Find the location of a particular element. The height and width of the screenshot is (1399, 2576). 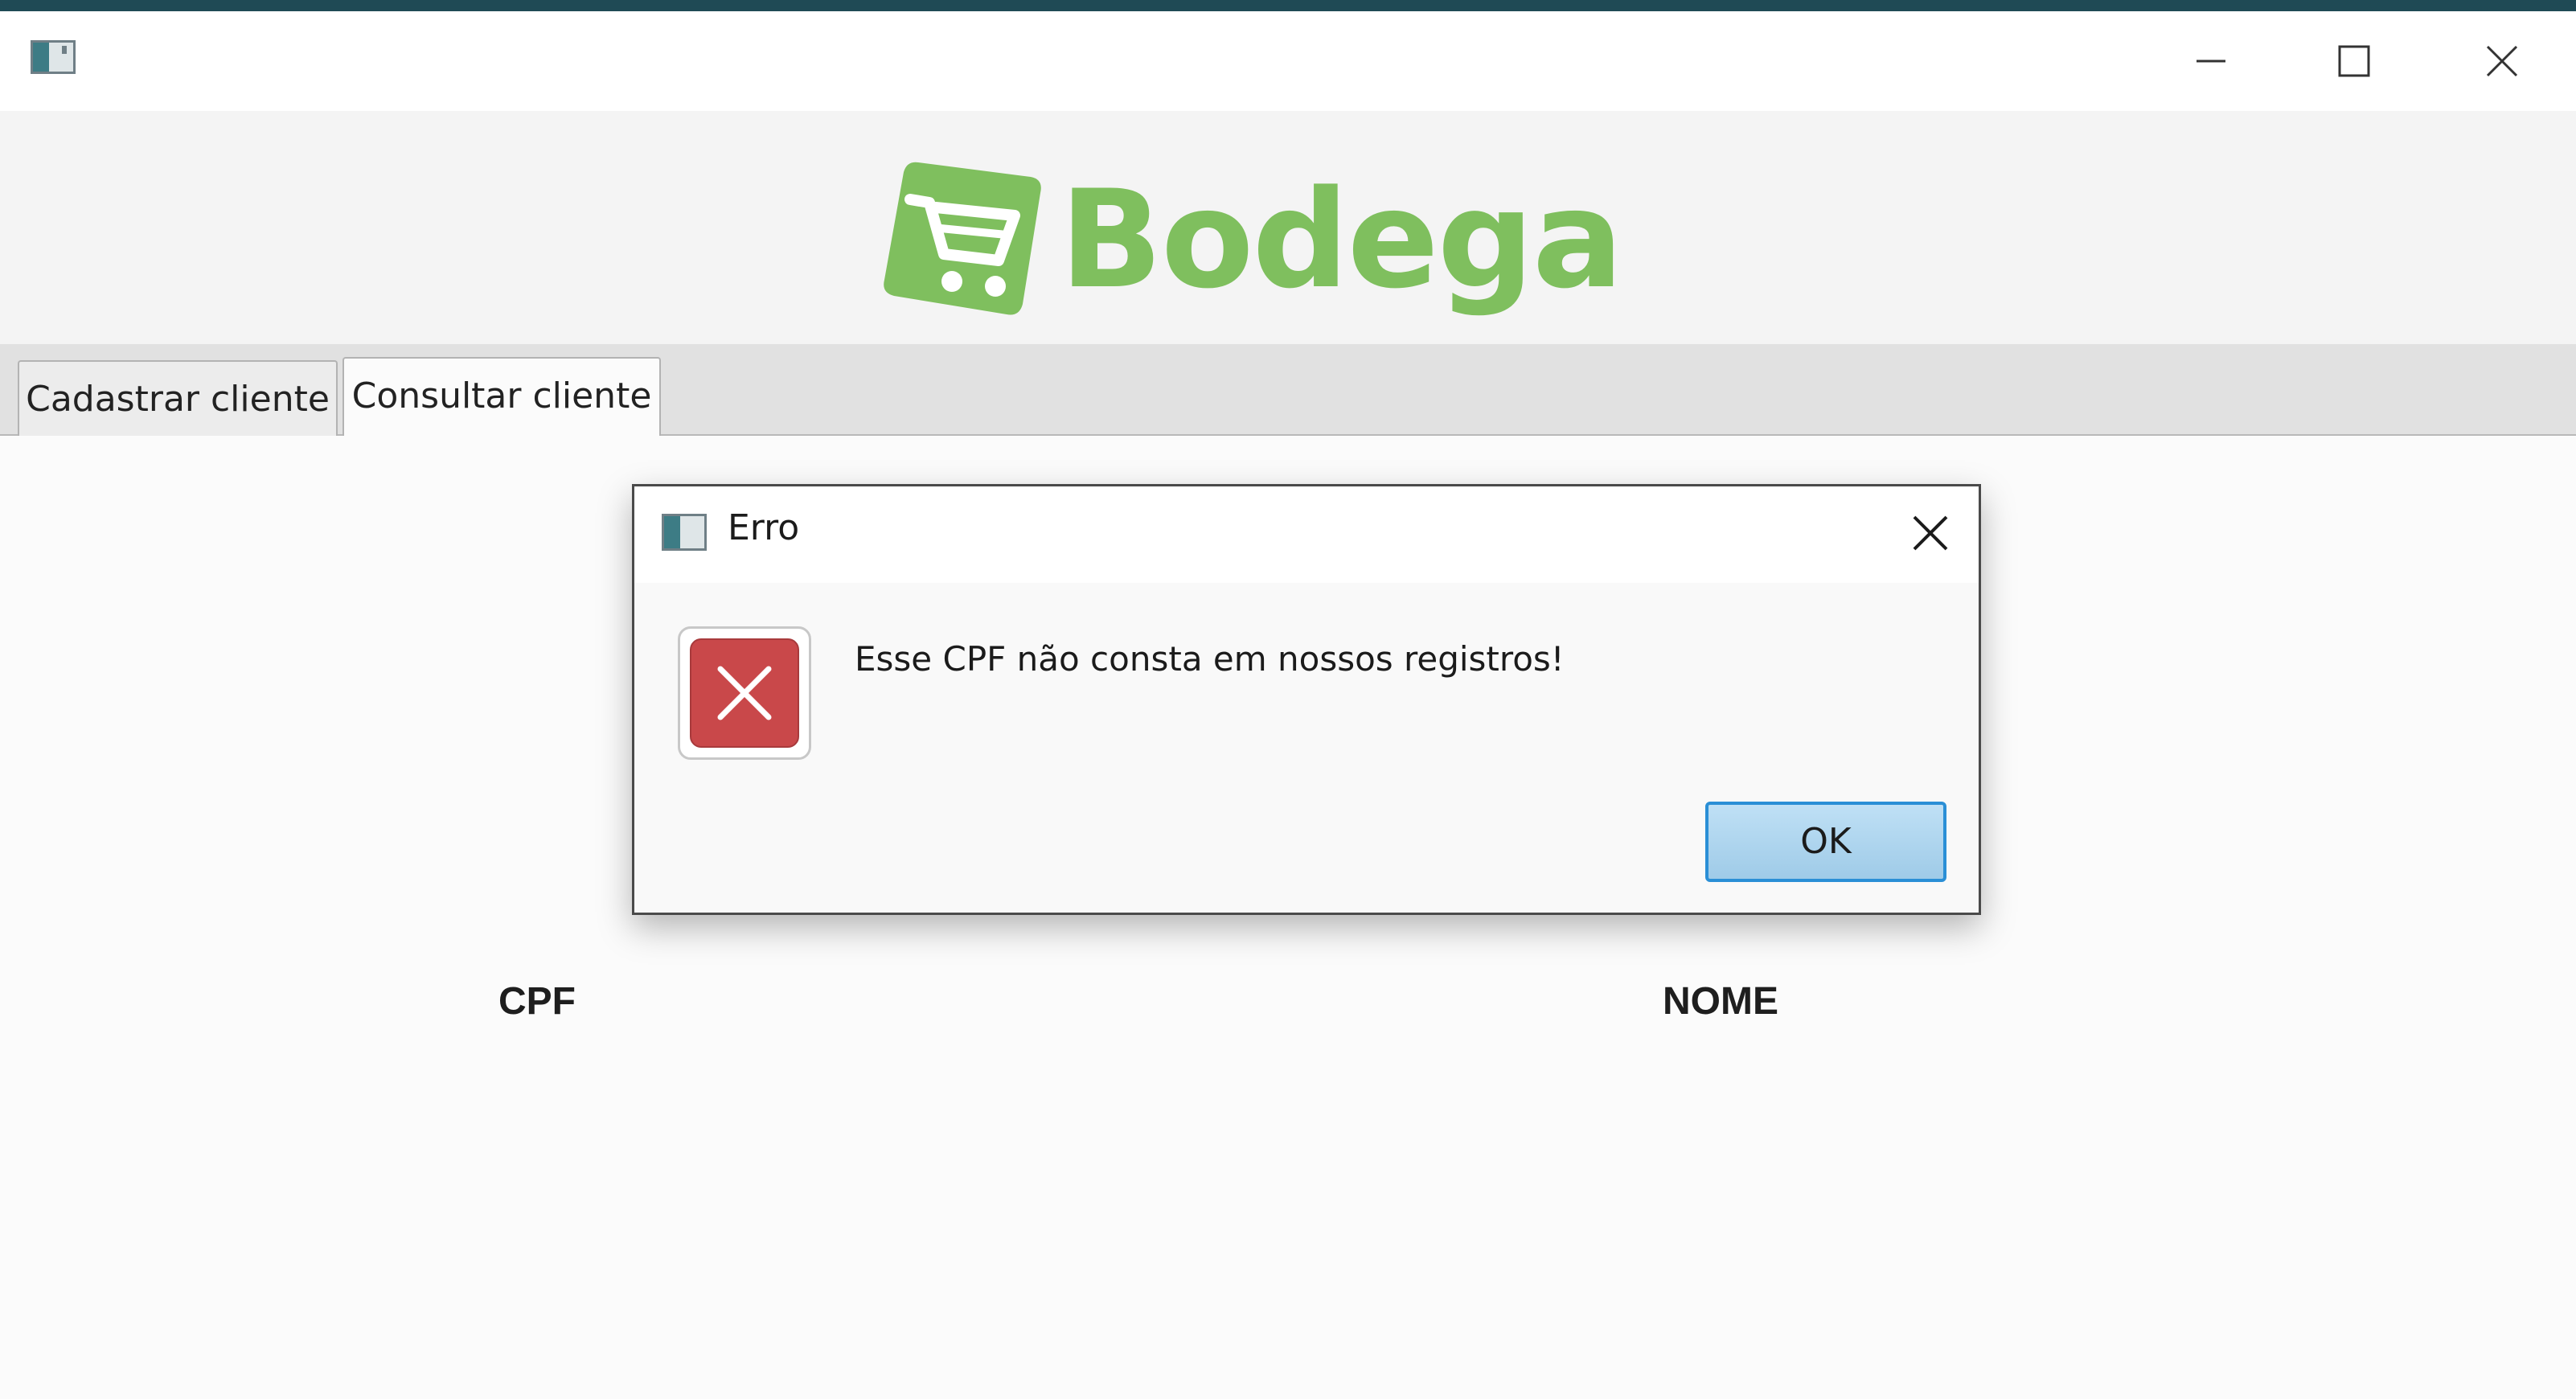

tab-consultar-cliente: Consultar cliente is located at coordinates (502, 397).